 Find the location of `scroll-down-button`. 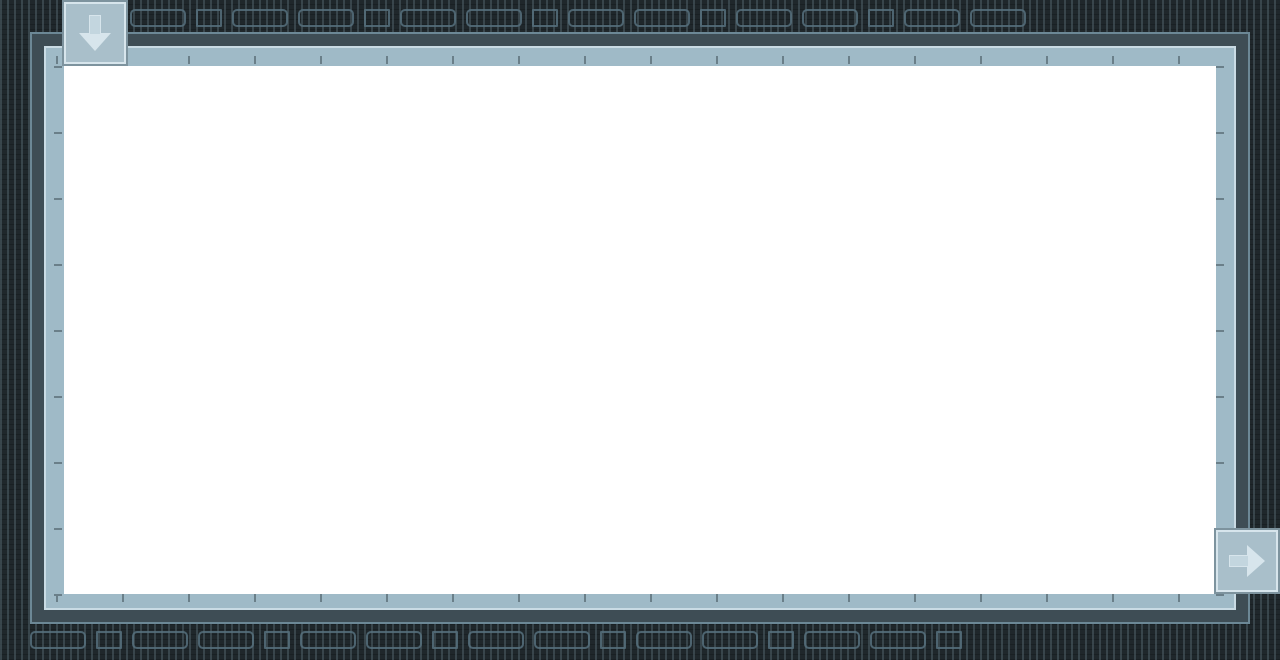

scroll-down-button is located at coordinates (95, 33).